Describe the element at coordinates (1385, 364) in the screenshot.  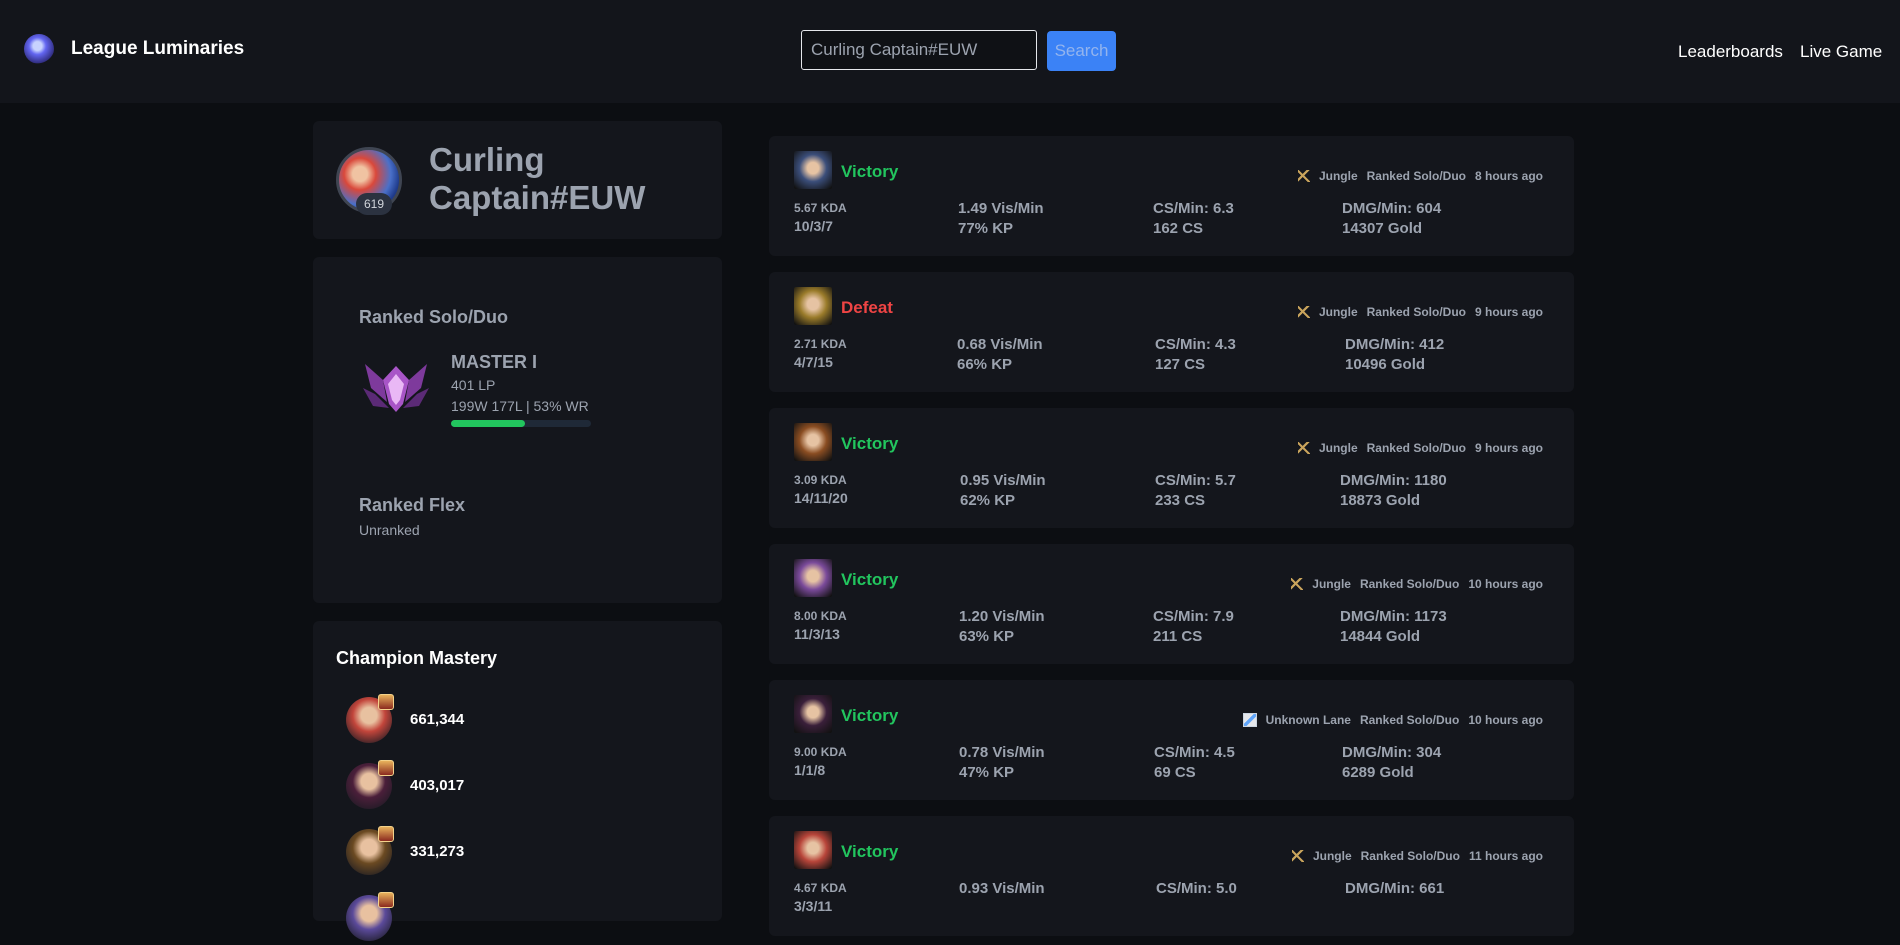
I see `gold-earned: 10496 Gold` at that location.